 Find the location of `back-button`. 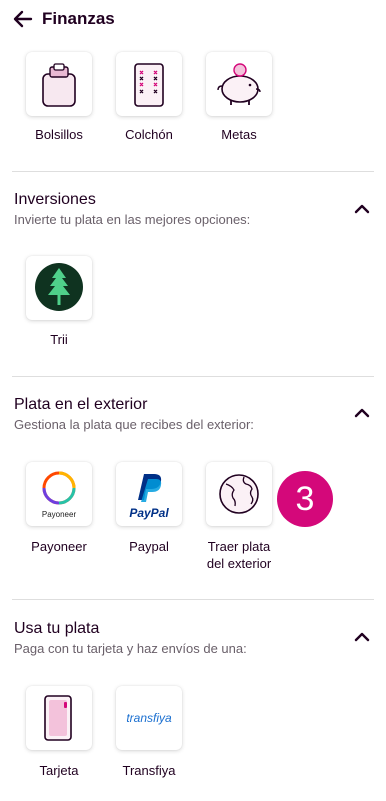

back-button is located at coordinates (23, 19).